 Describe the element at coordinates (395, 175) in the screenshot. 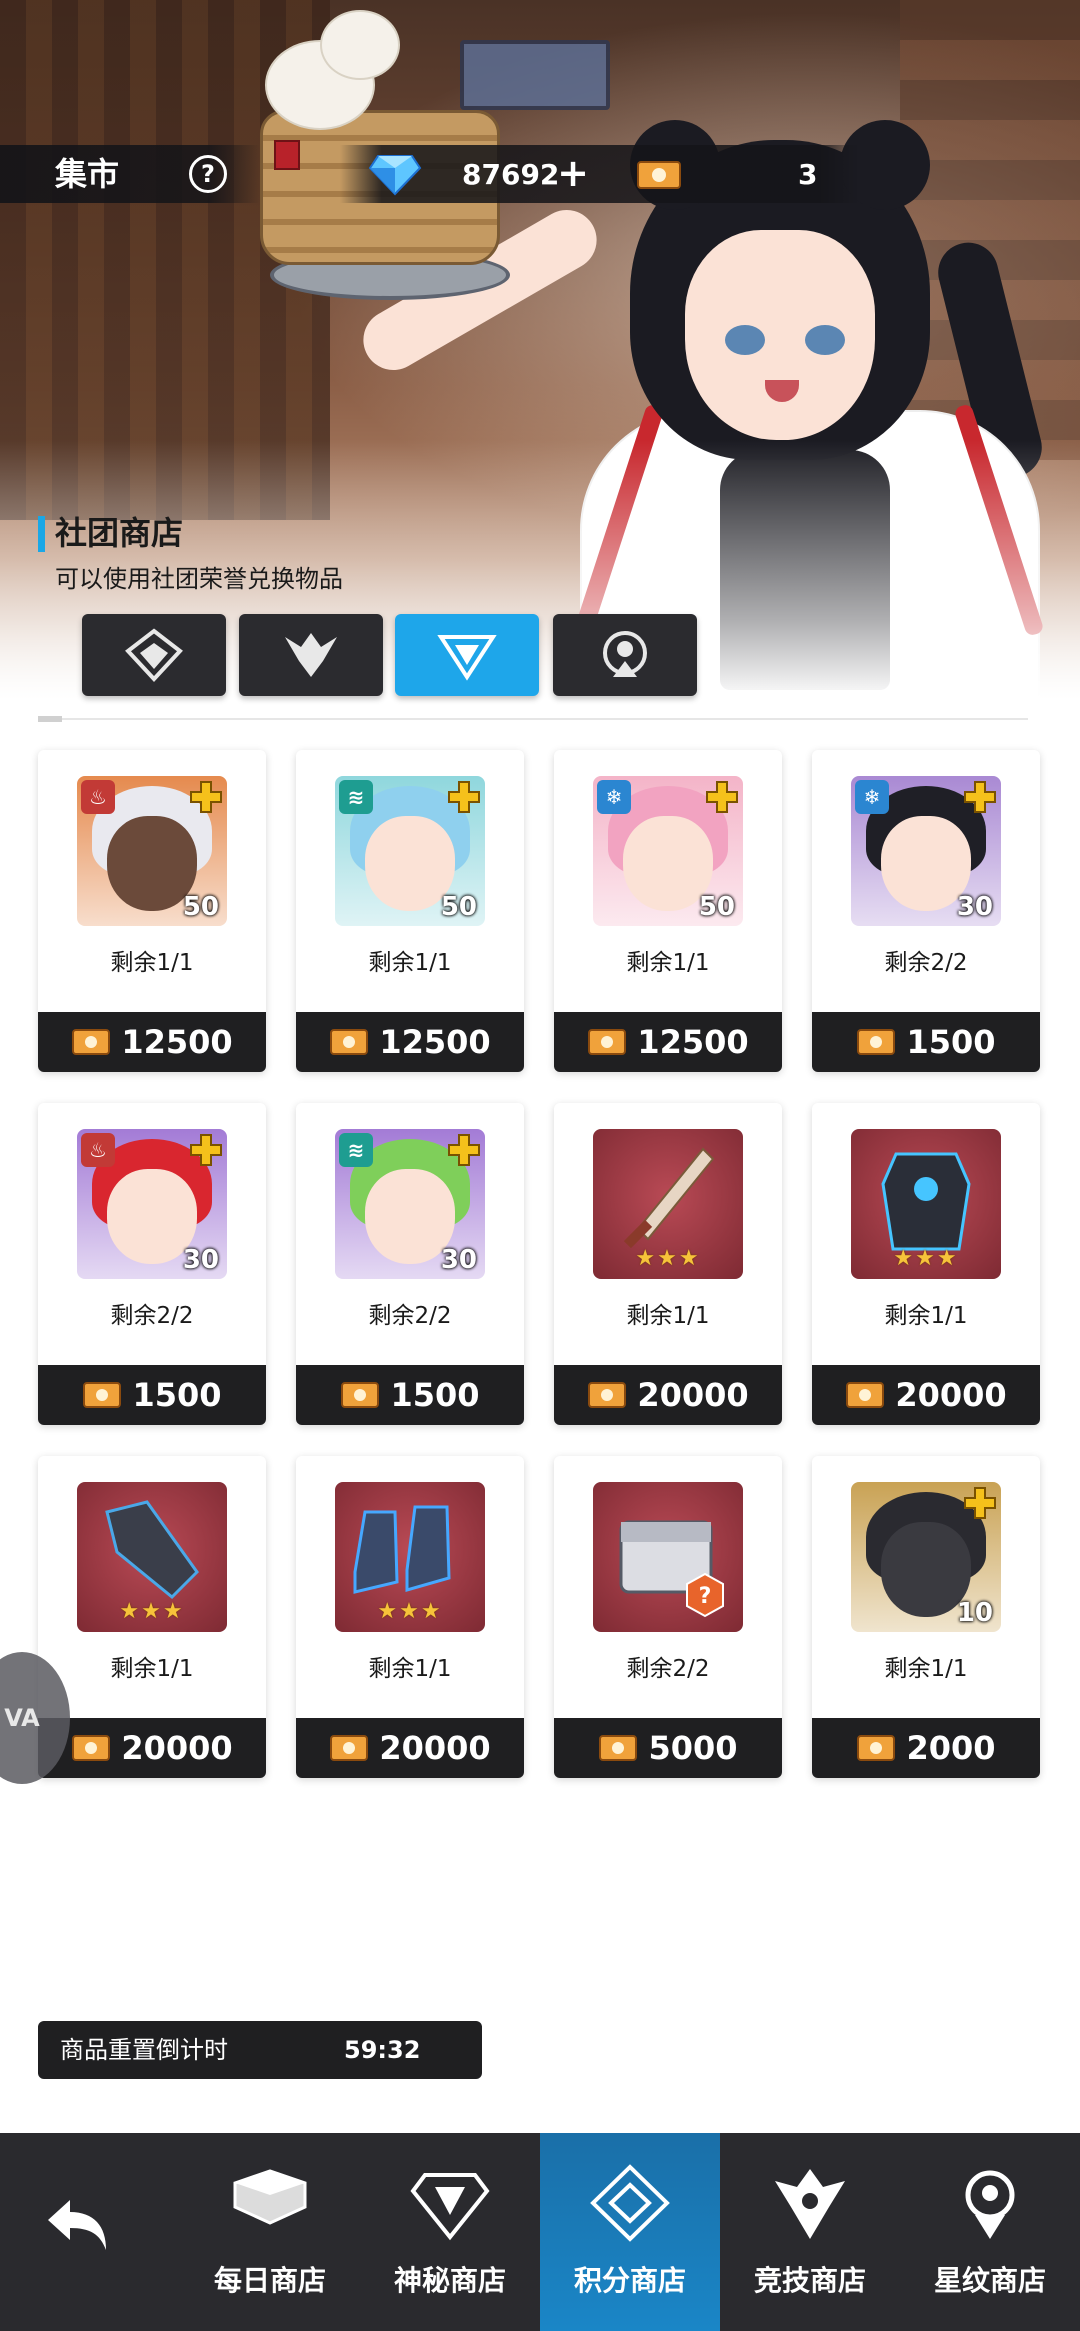

I see `diamond-icon` at that location.